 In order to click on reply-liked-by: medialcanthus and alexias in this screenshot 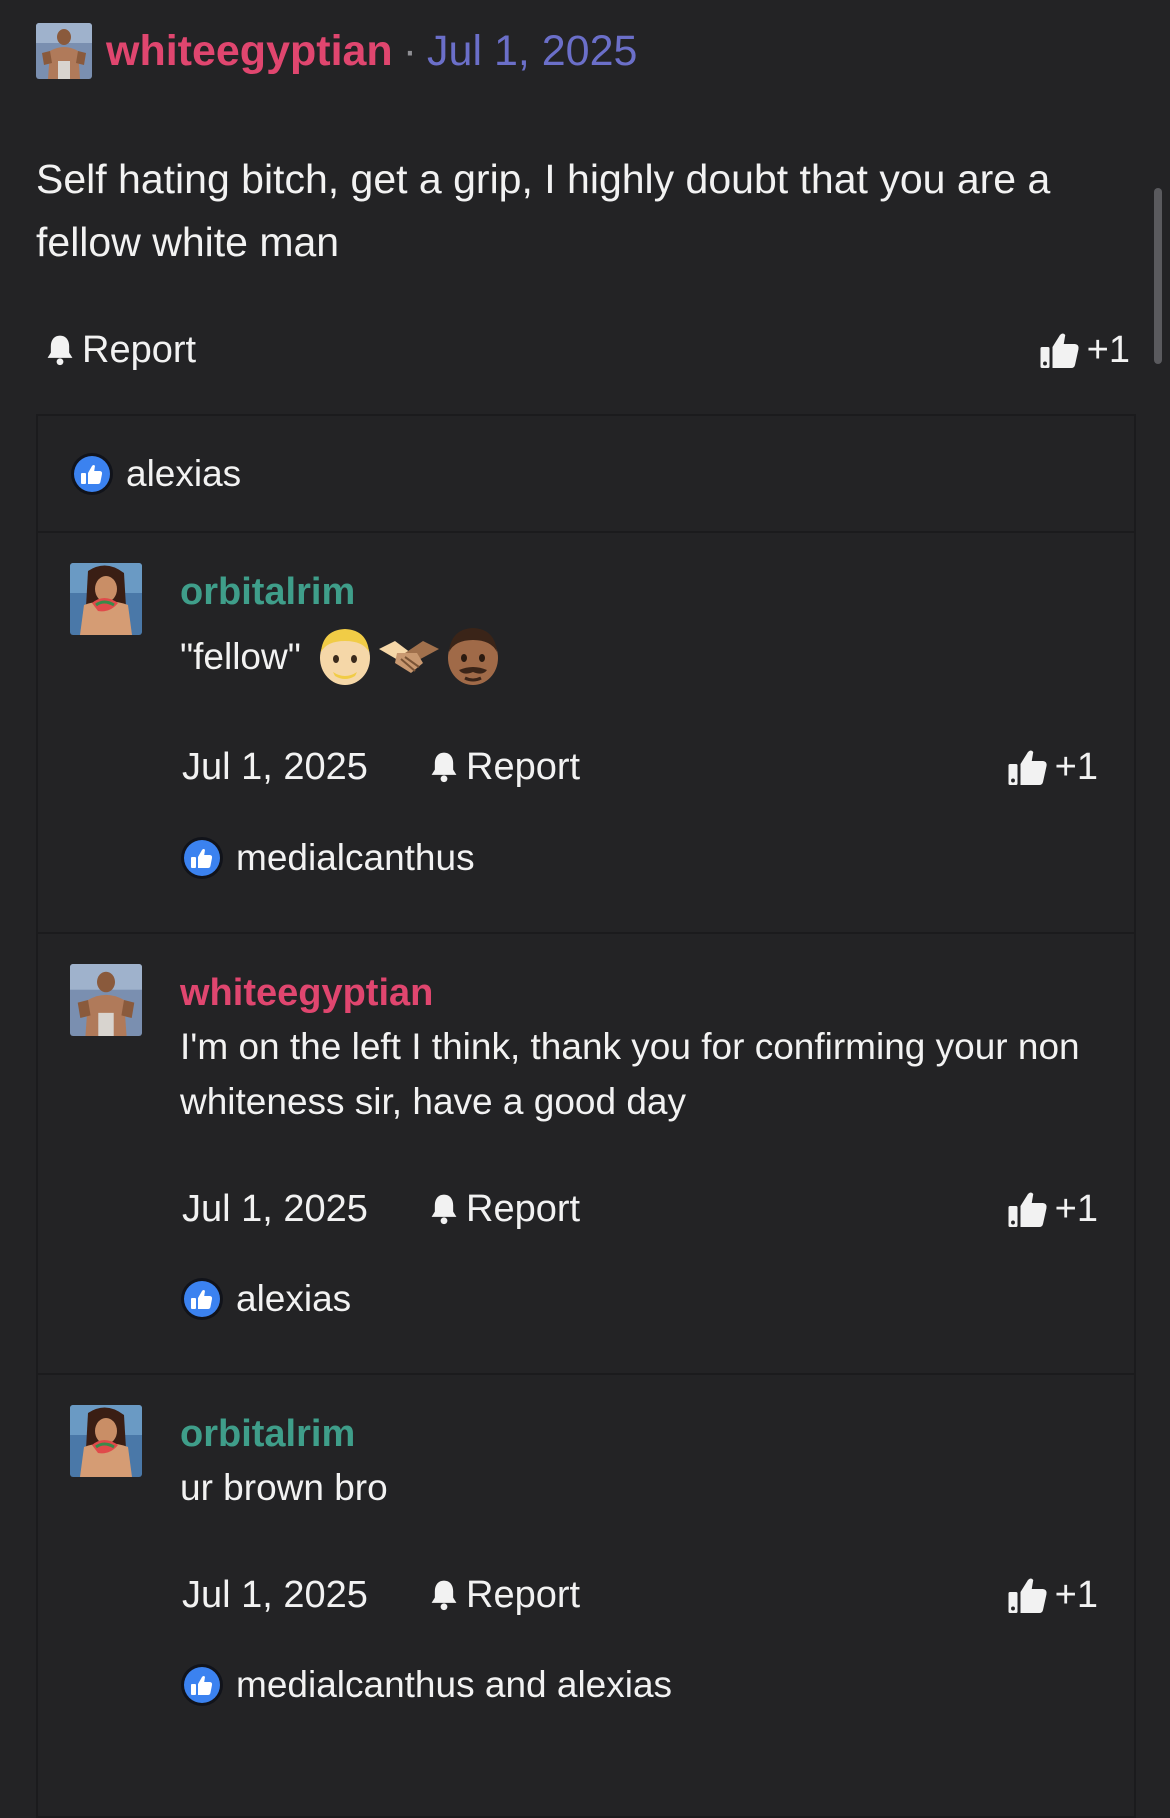, I will do `click(426, 1685)`.